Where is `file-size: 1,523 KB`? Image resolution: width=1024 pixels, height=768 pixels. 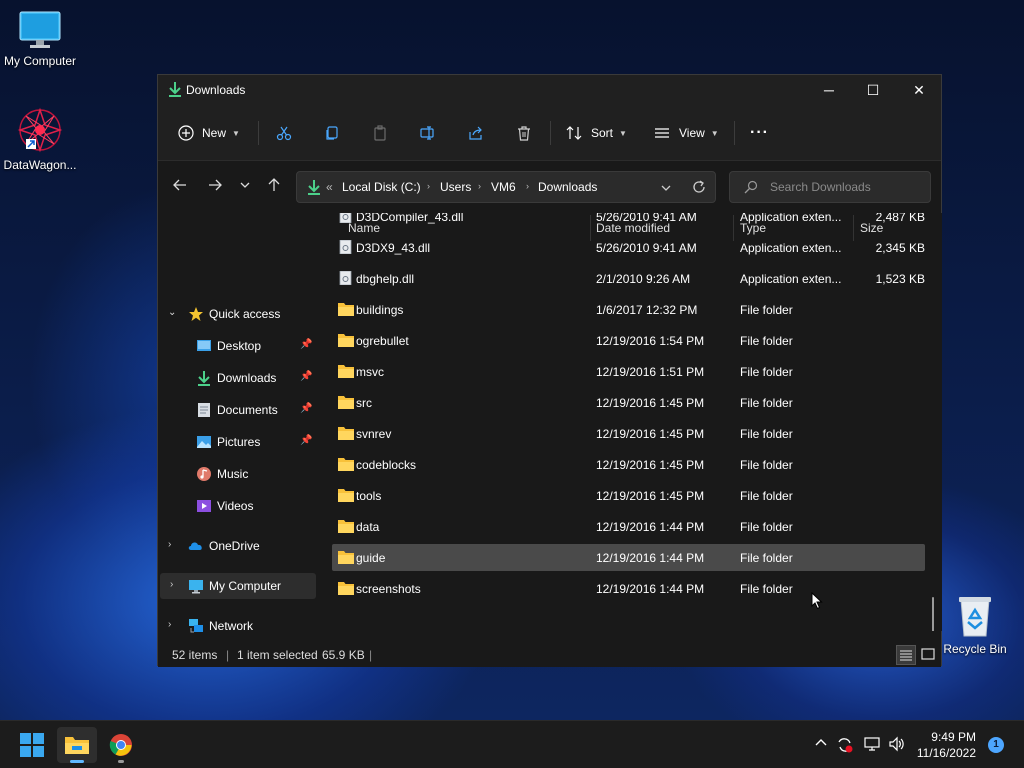
file-size: 1,523 KB is located at coordinates (900, 279).